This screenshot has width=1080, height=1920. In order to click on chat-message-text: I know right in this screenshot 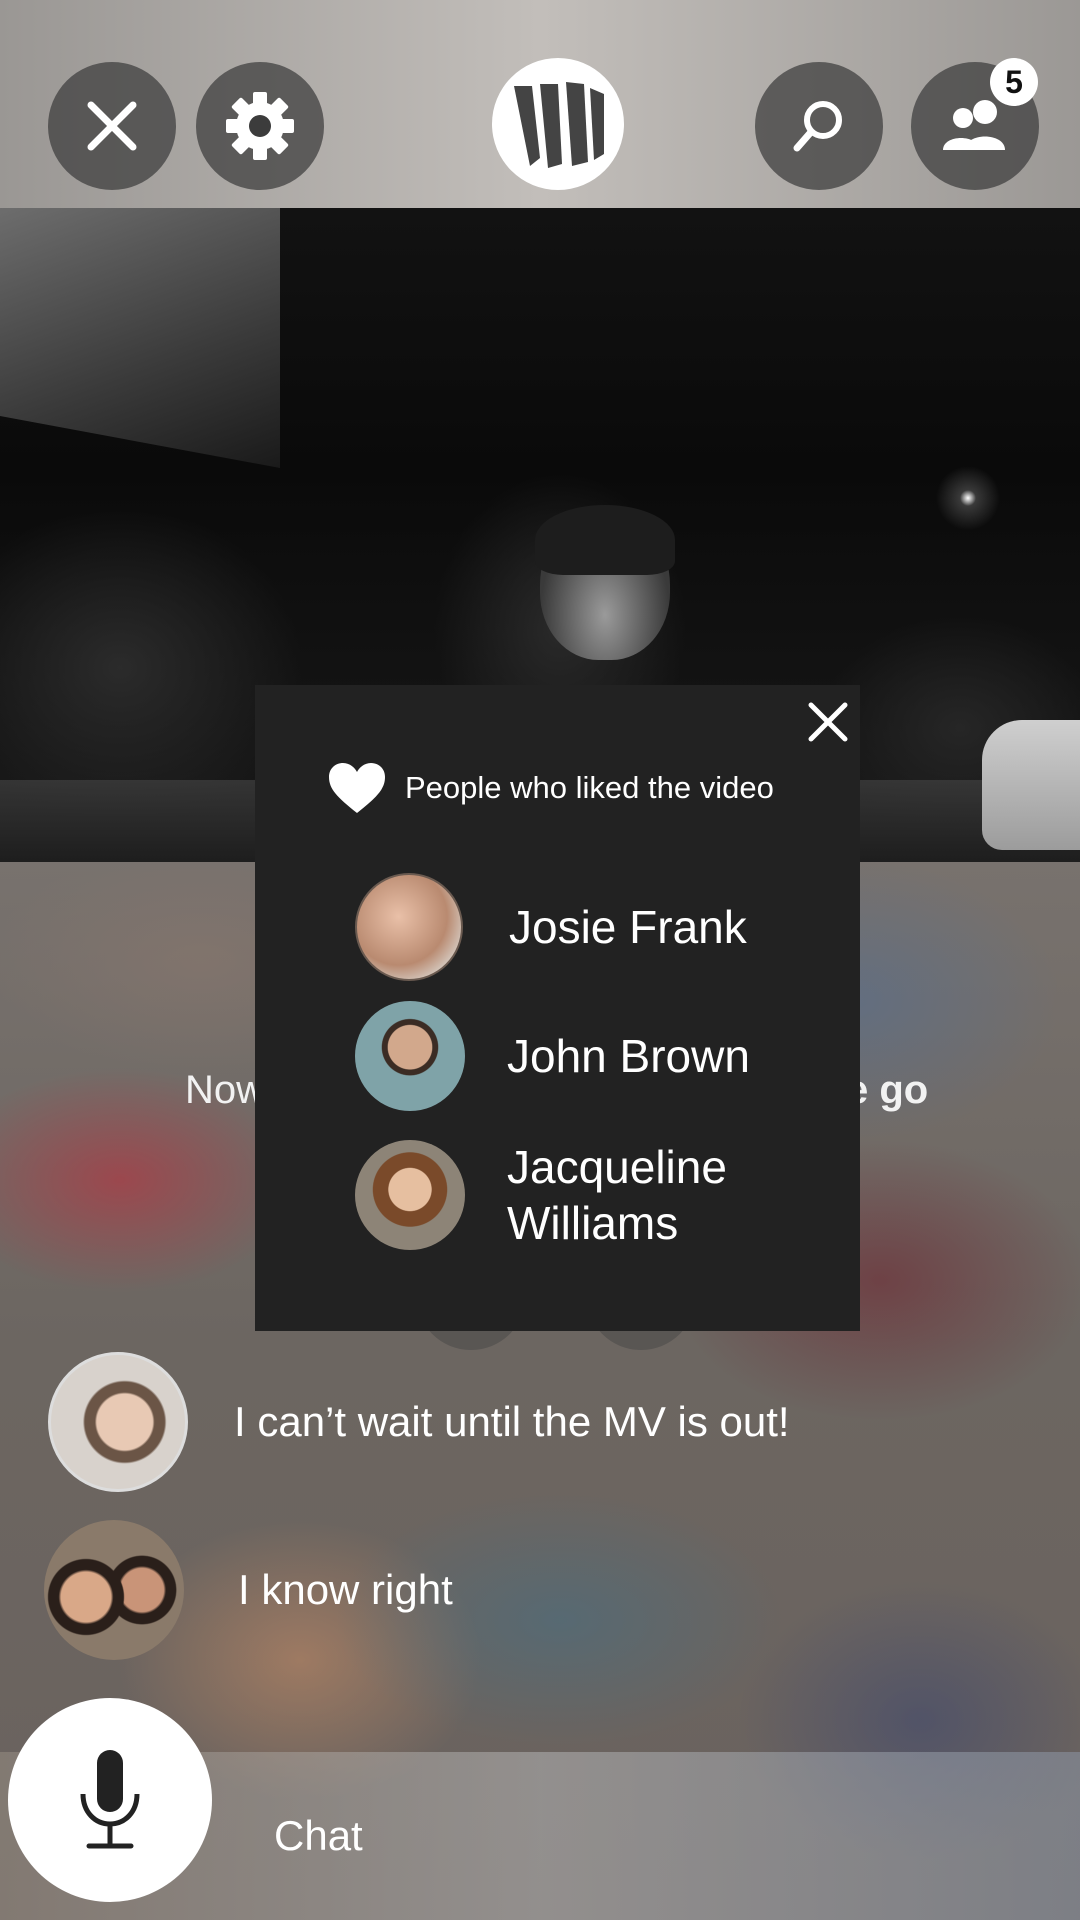, I will do `click(345, 1589)`.